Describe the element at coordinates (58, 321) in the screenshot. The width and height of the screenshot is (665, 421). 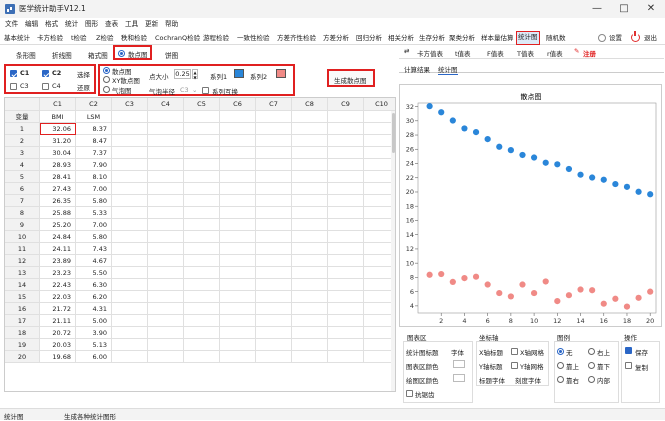
I see `table-cell: 21.11` at that location.